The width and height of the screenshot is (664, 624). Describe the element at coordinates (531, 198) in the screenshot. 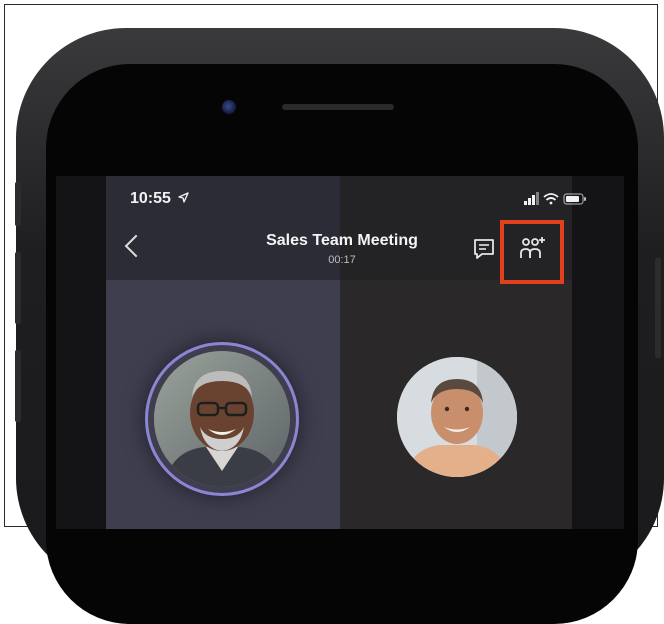

I see `signal-icon` at that location.